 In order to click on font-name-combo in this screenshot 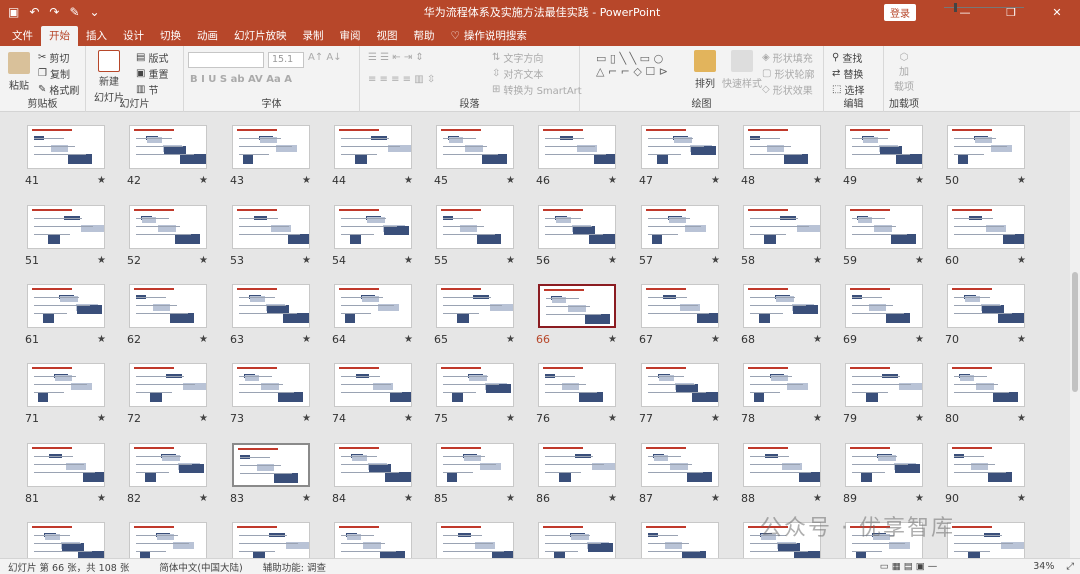, I will do `click(226, 60)`.